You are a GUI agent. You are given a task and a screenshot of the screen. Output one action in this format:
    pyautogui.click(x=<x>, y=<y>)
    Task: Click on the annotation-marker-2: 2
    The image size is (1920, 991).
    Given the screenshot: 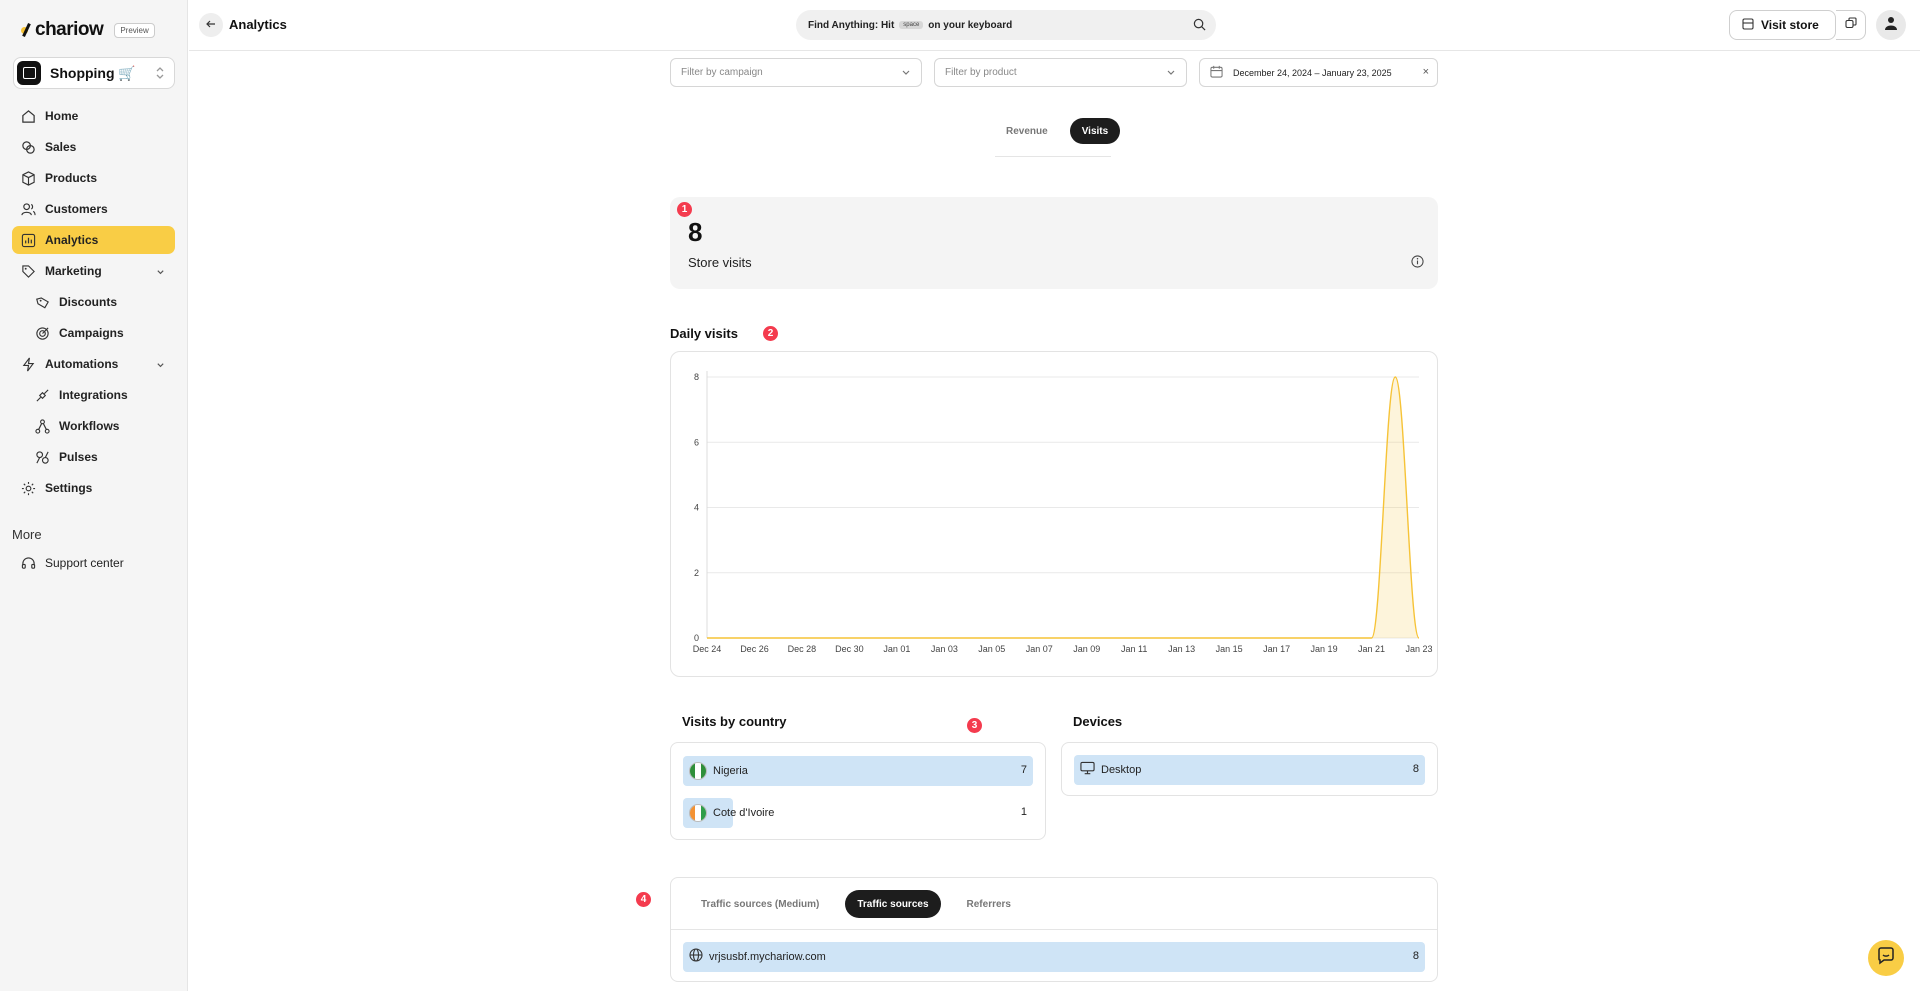 What is the action you would take?
    pyautogui.click(x=770, y=333)
    